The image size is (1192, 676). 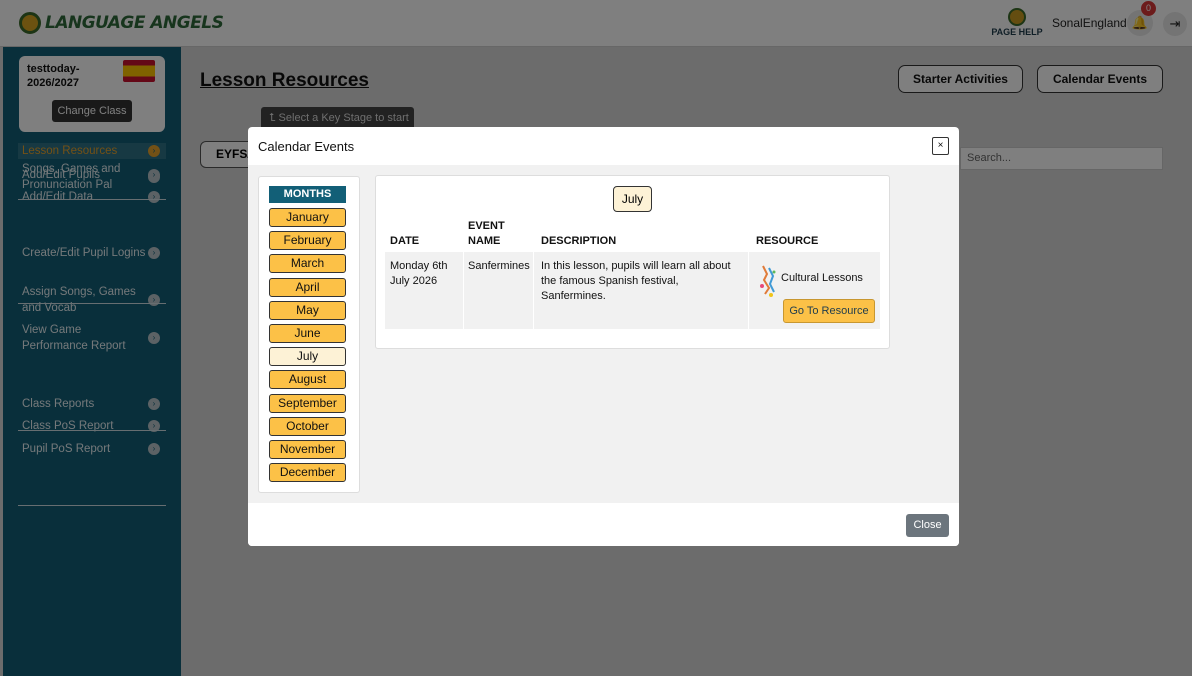 I want to click on modal-title: Calendar Events, so click(x=306, y=146).